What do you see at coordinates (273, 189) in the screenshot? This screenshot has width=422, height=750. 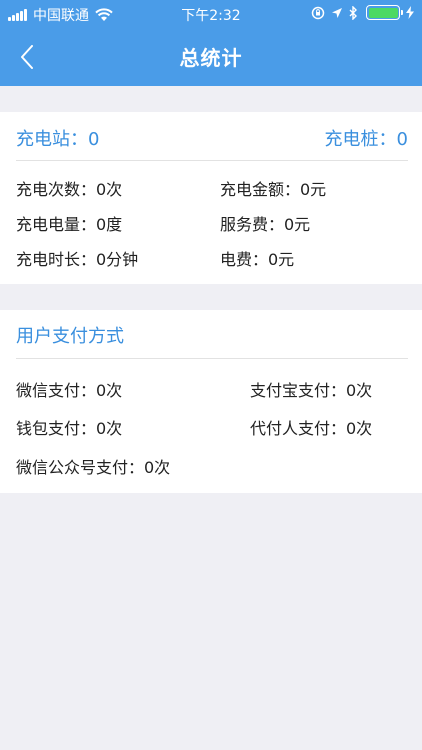 I see `charge-amount: 充电金额：0元` at bounding box center [273, 189].